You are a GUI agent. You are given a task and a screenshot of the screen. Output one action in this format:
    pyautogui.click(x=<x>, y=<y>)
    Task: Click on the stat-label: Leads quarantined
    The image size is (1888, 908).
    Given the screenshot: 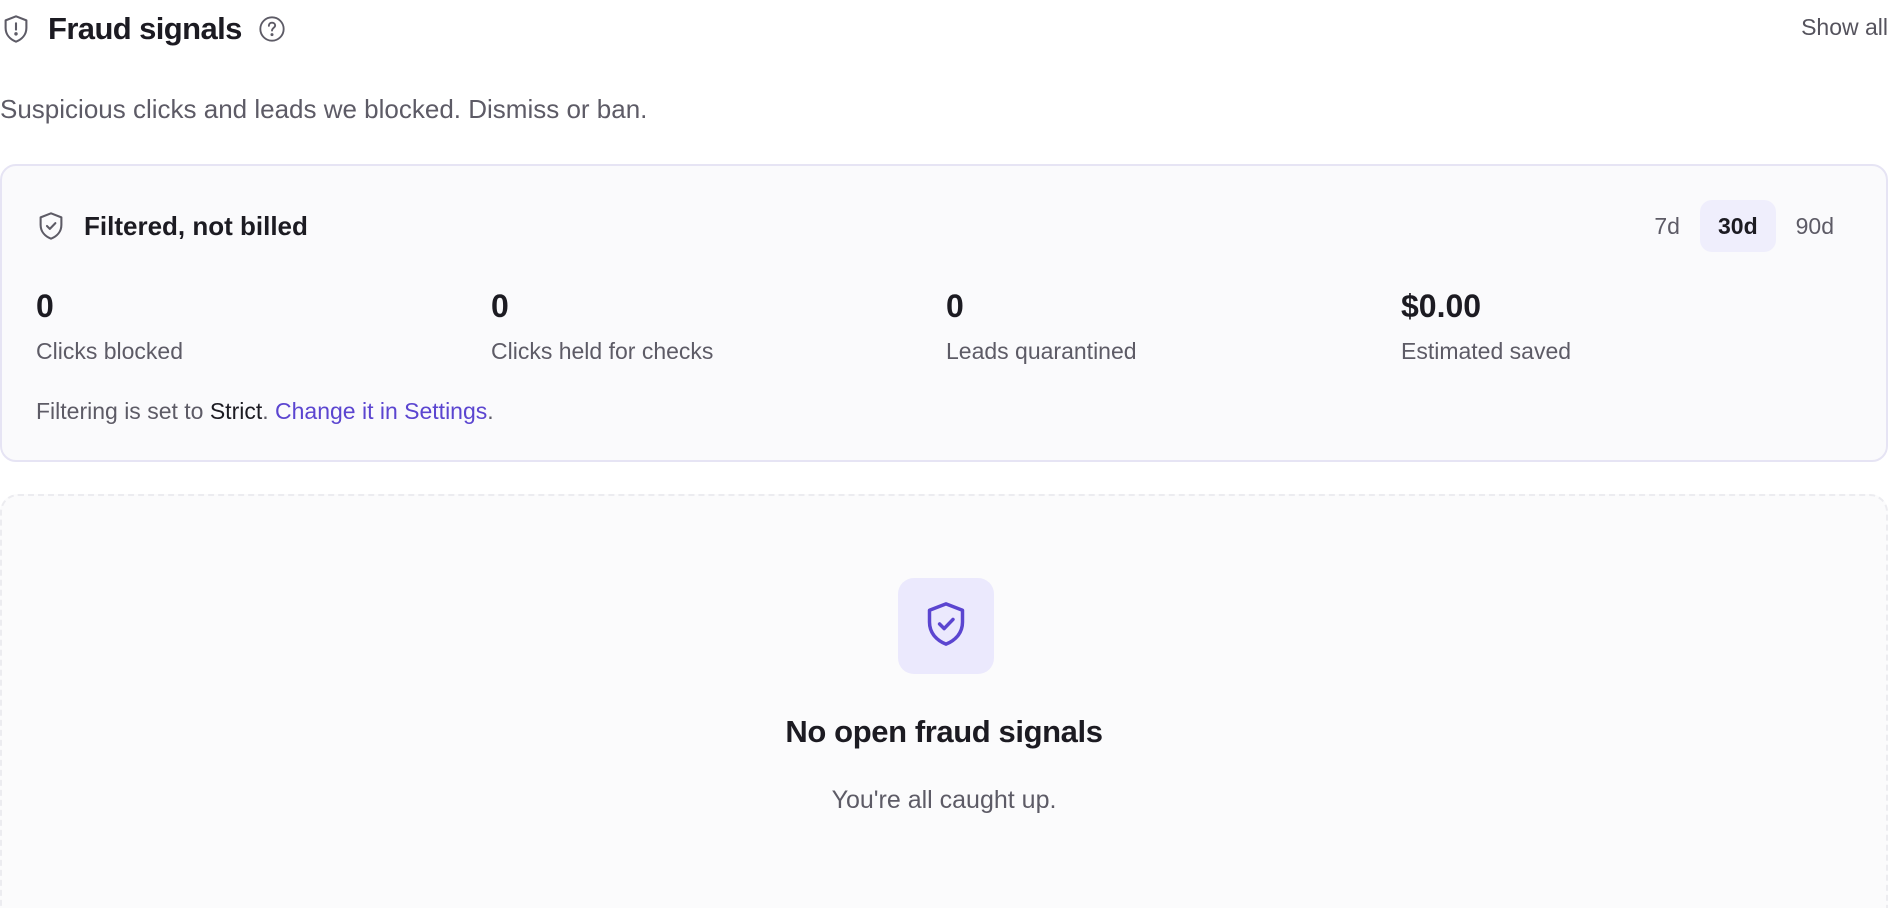 What is the action you would take?
    pyautogui.click(x=1041, y=351)
    